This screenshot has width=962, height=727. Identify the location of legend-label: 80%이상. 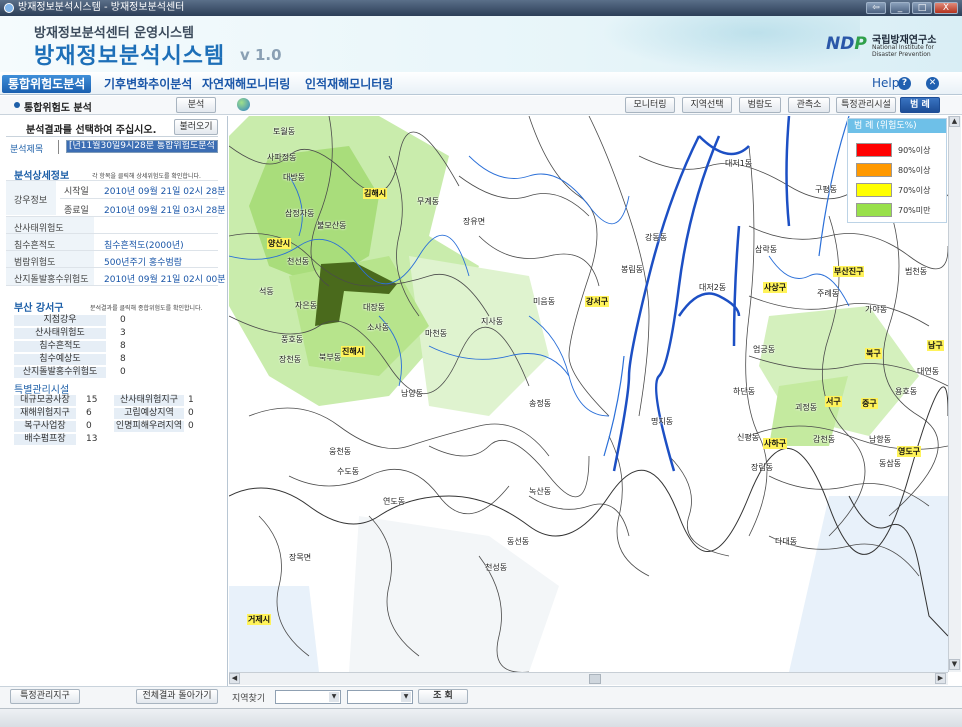
(914, 170).